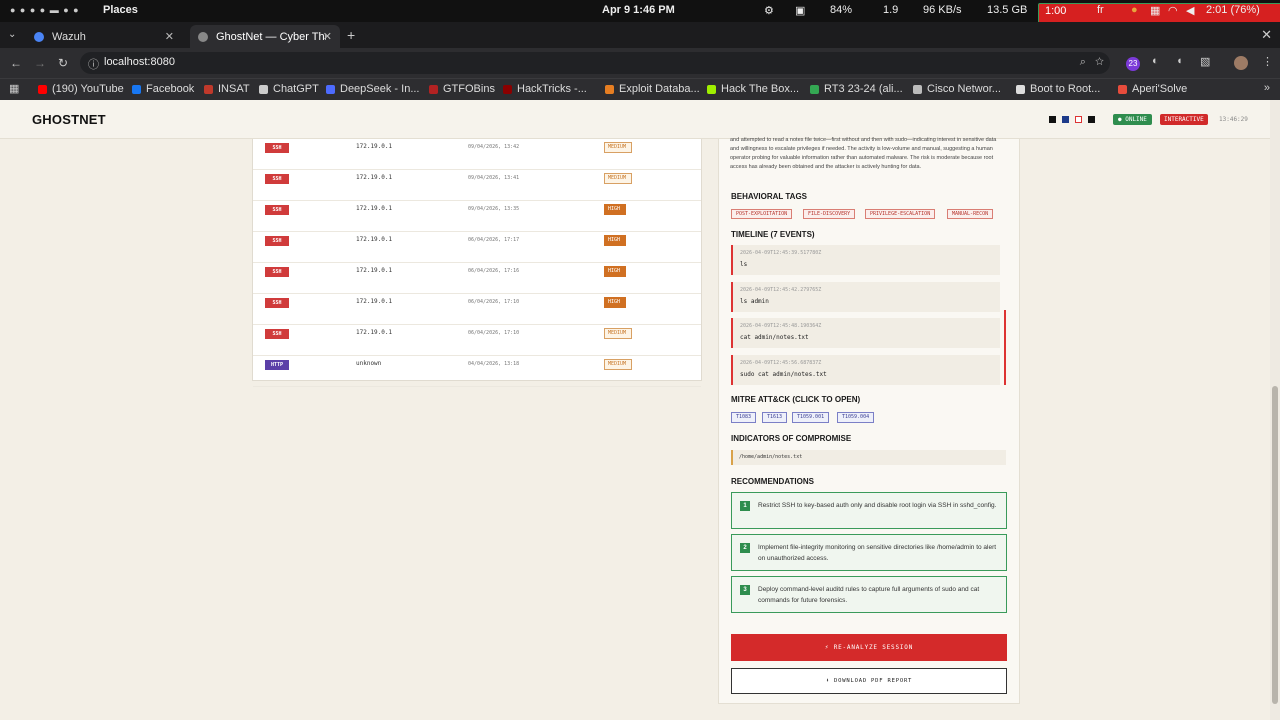 This screenshot has width=1280, height=720. Describe the element at coordinates (744, 417) in the screenshot. I see `mitre-technique-chip: T1083` at that location.